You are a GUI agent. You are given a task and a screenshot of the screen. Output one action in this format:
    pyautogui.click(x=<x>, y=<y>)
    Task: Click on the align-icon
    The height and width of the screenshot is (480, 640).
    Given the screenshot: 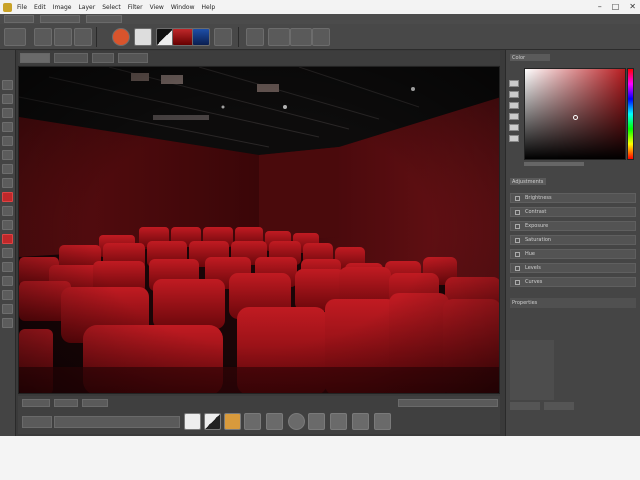 What is the action you would take?
    pyautogui.click(x=301, y=37)
    